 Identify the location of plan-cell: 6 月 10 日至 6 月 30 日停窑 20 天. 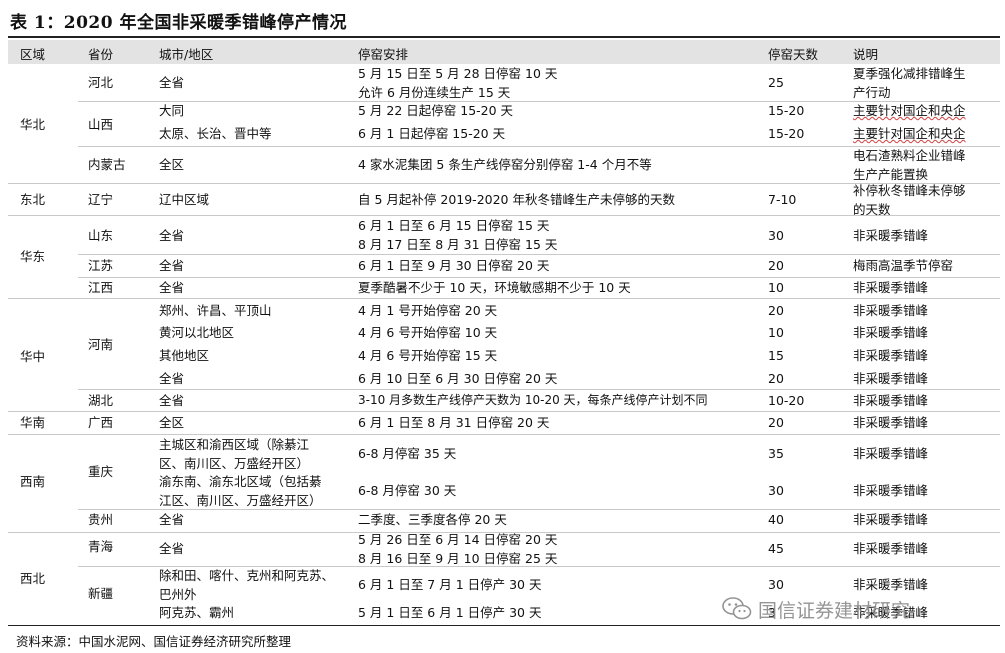
(458, 378).